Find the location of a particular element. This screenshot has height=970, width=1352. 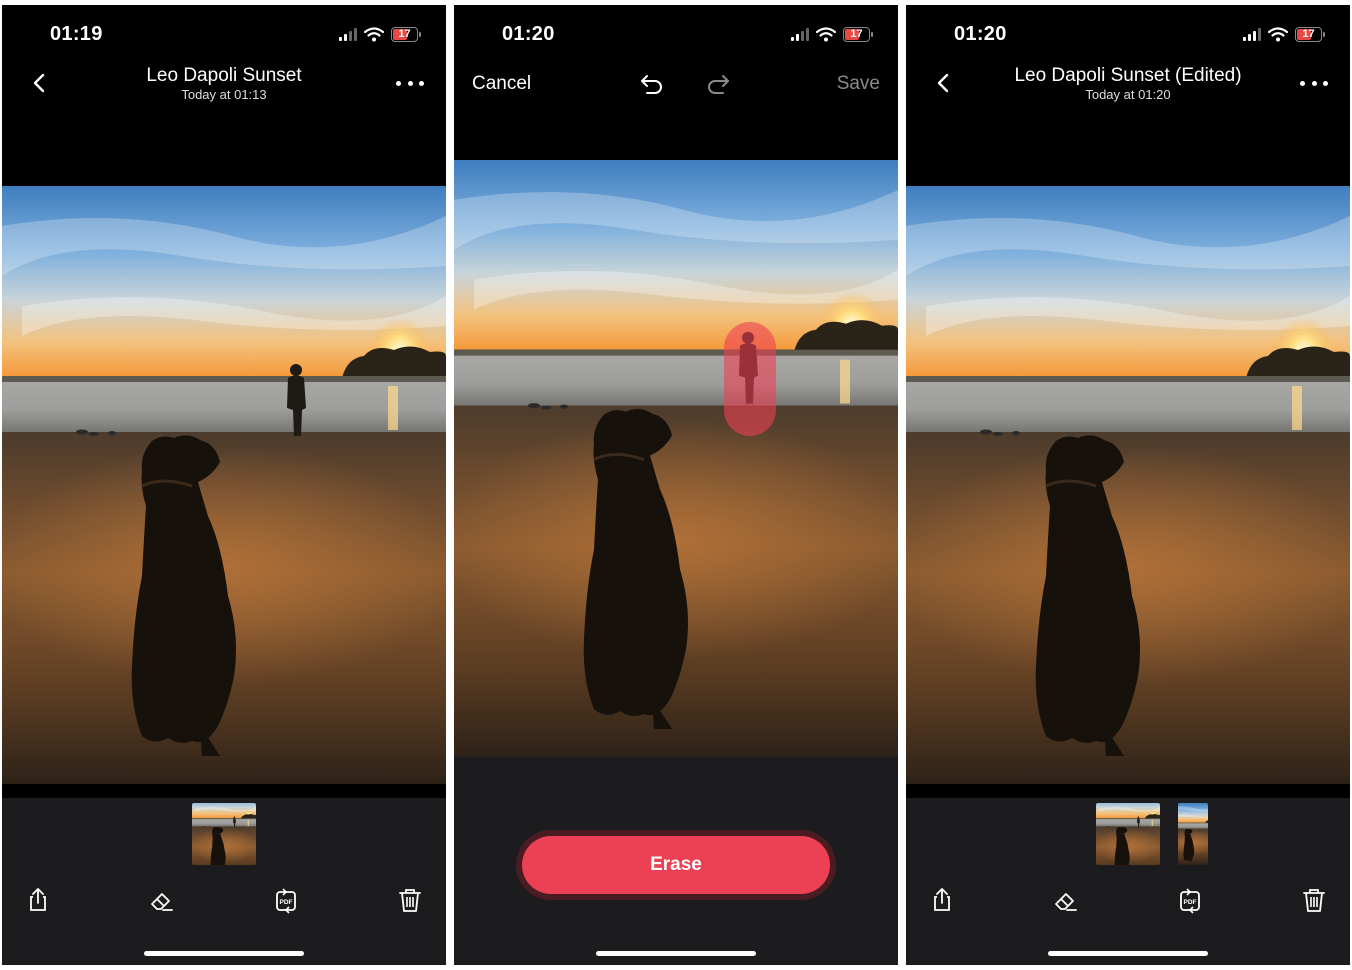

photo-title: Leo Dapoli Sunset is located at coordinates (224, 75).